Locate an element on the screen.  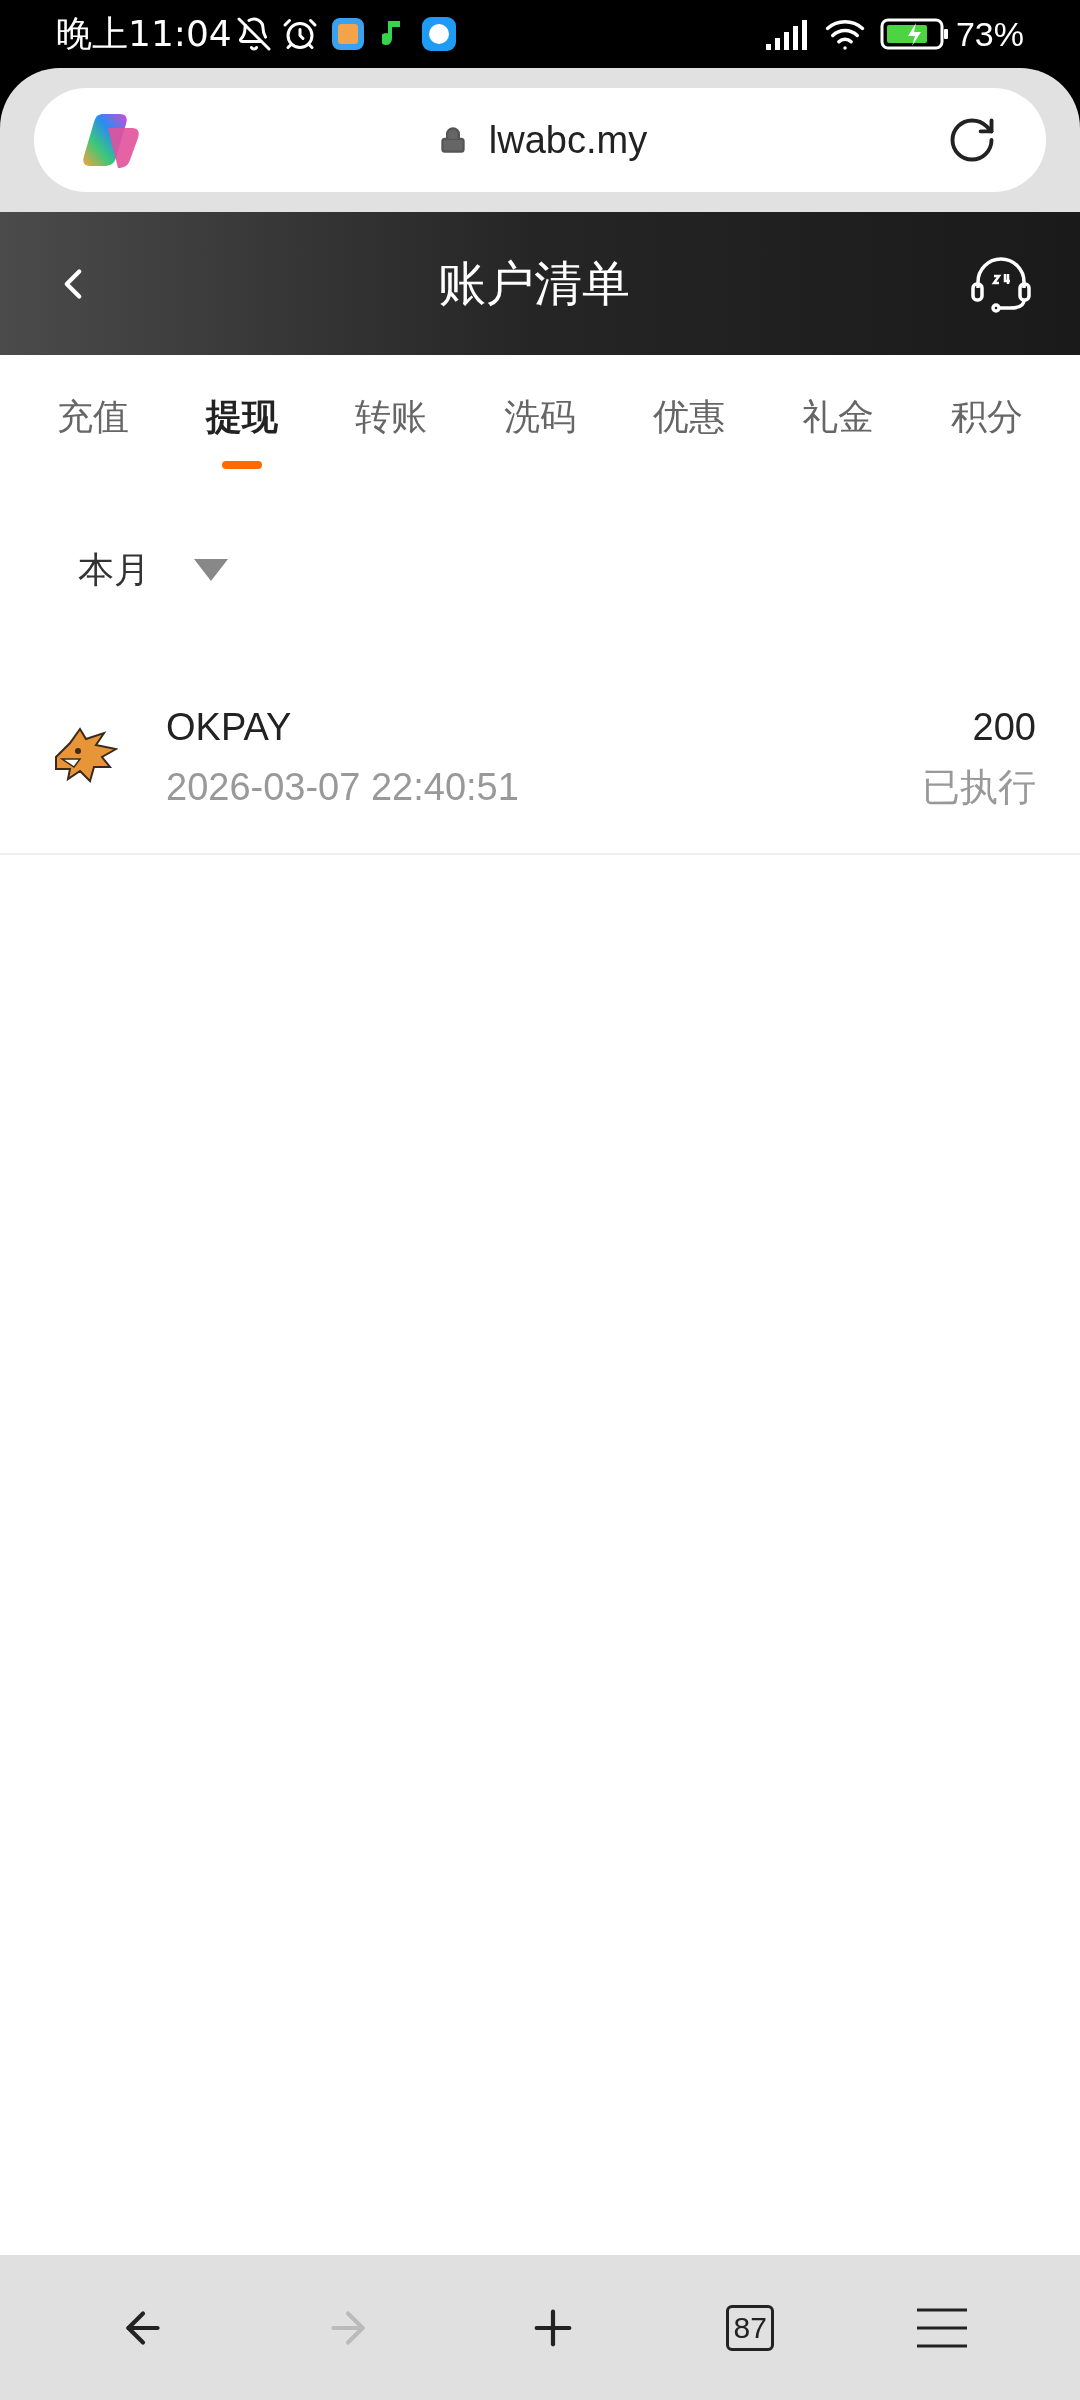
lock-icon is located at coordinates (452, 140).